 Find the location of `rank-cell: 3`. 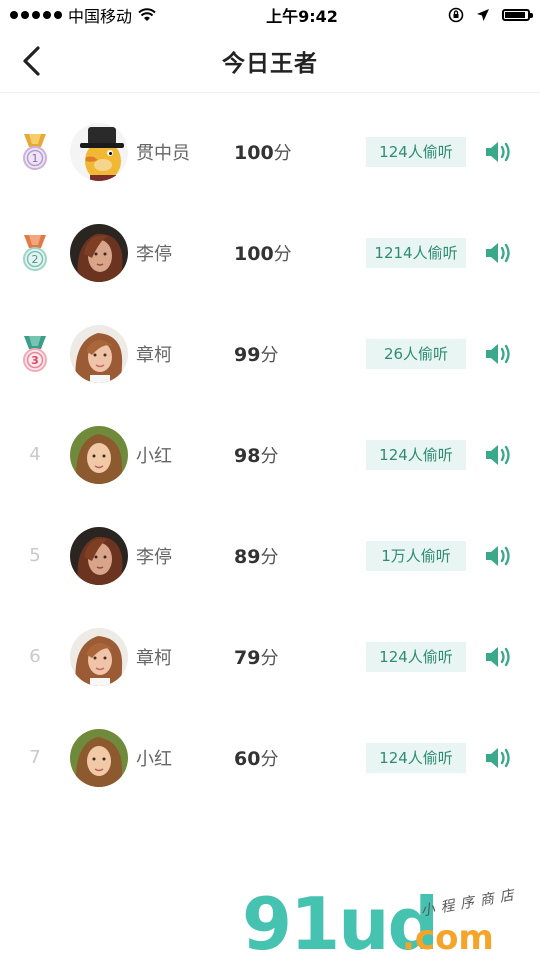

rank-cell: 3 is located at coordinates (35, 354).